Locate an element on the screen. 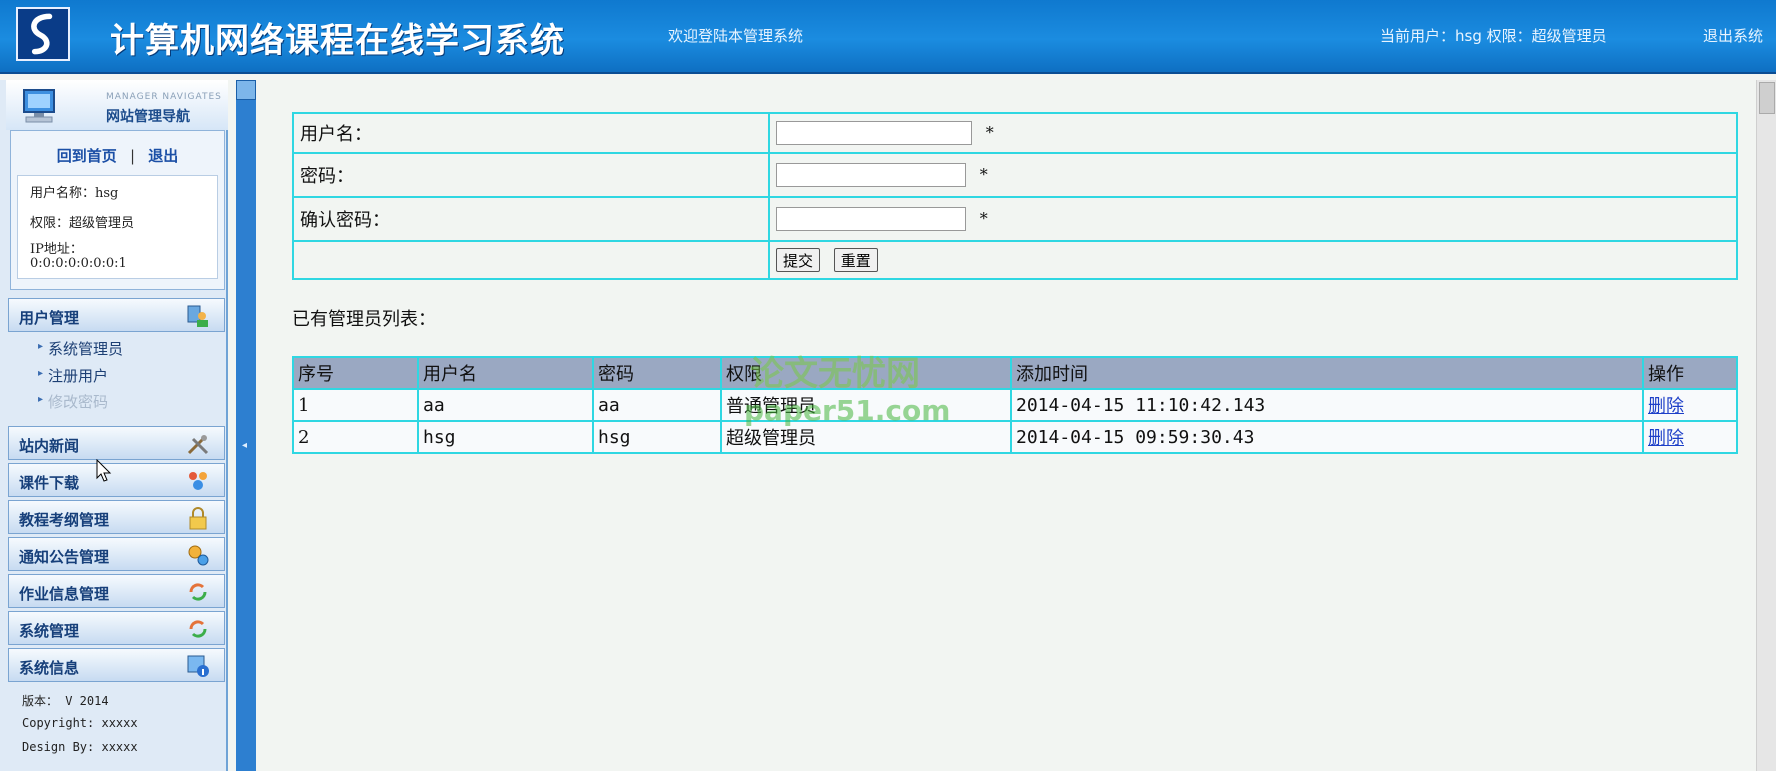 This screenshot has width=1776, height=771. username-input is located at coordinates (874, 133).